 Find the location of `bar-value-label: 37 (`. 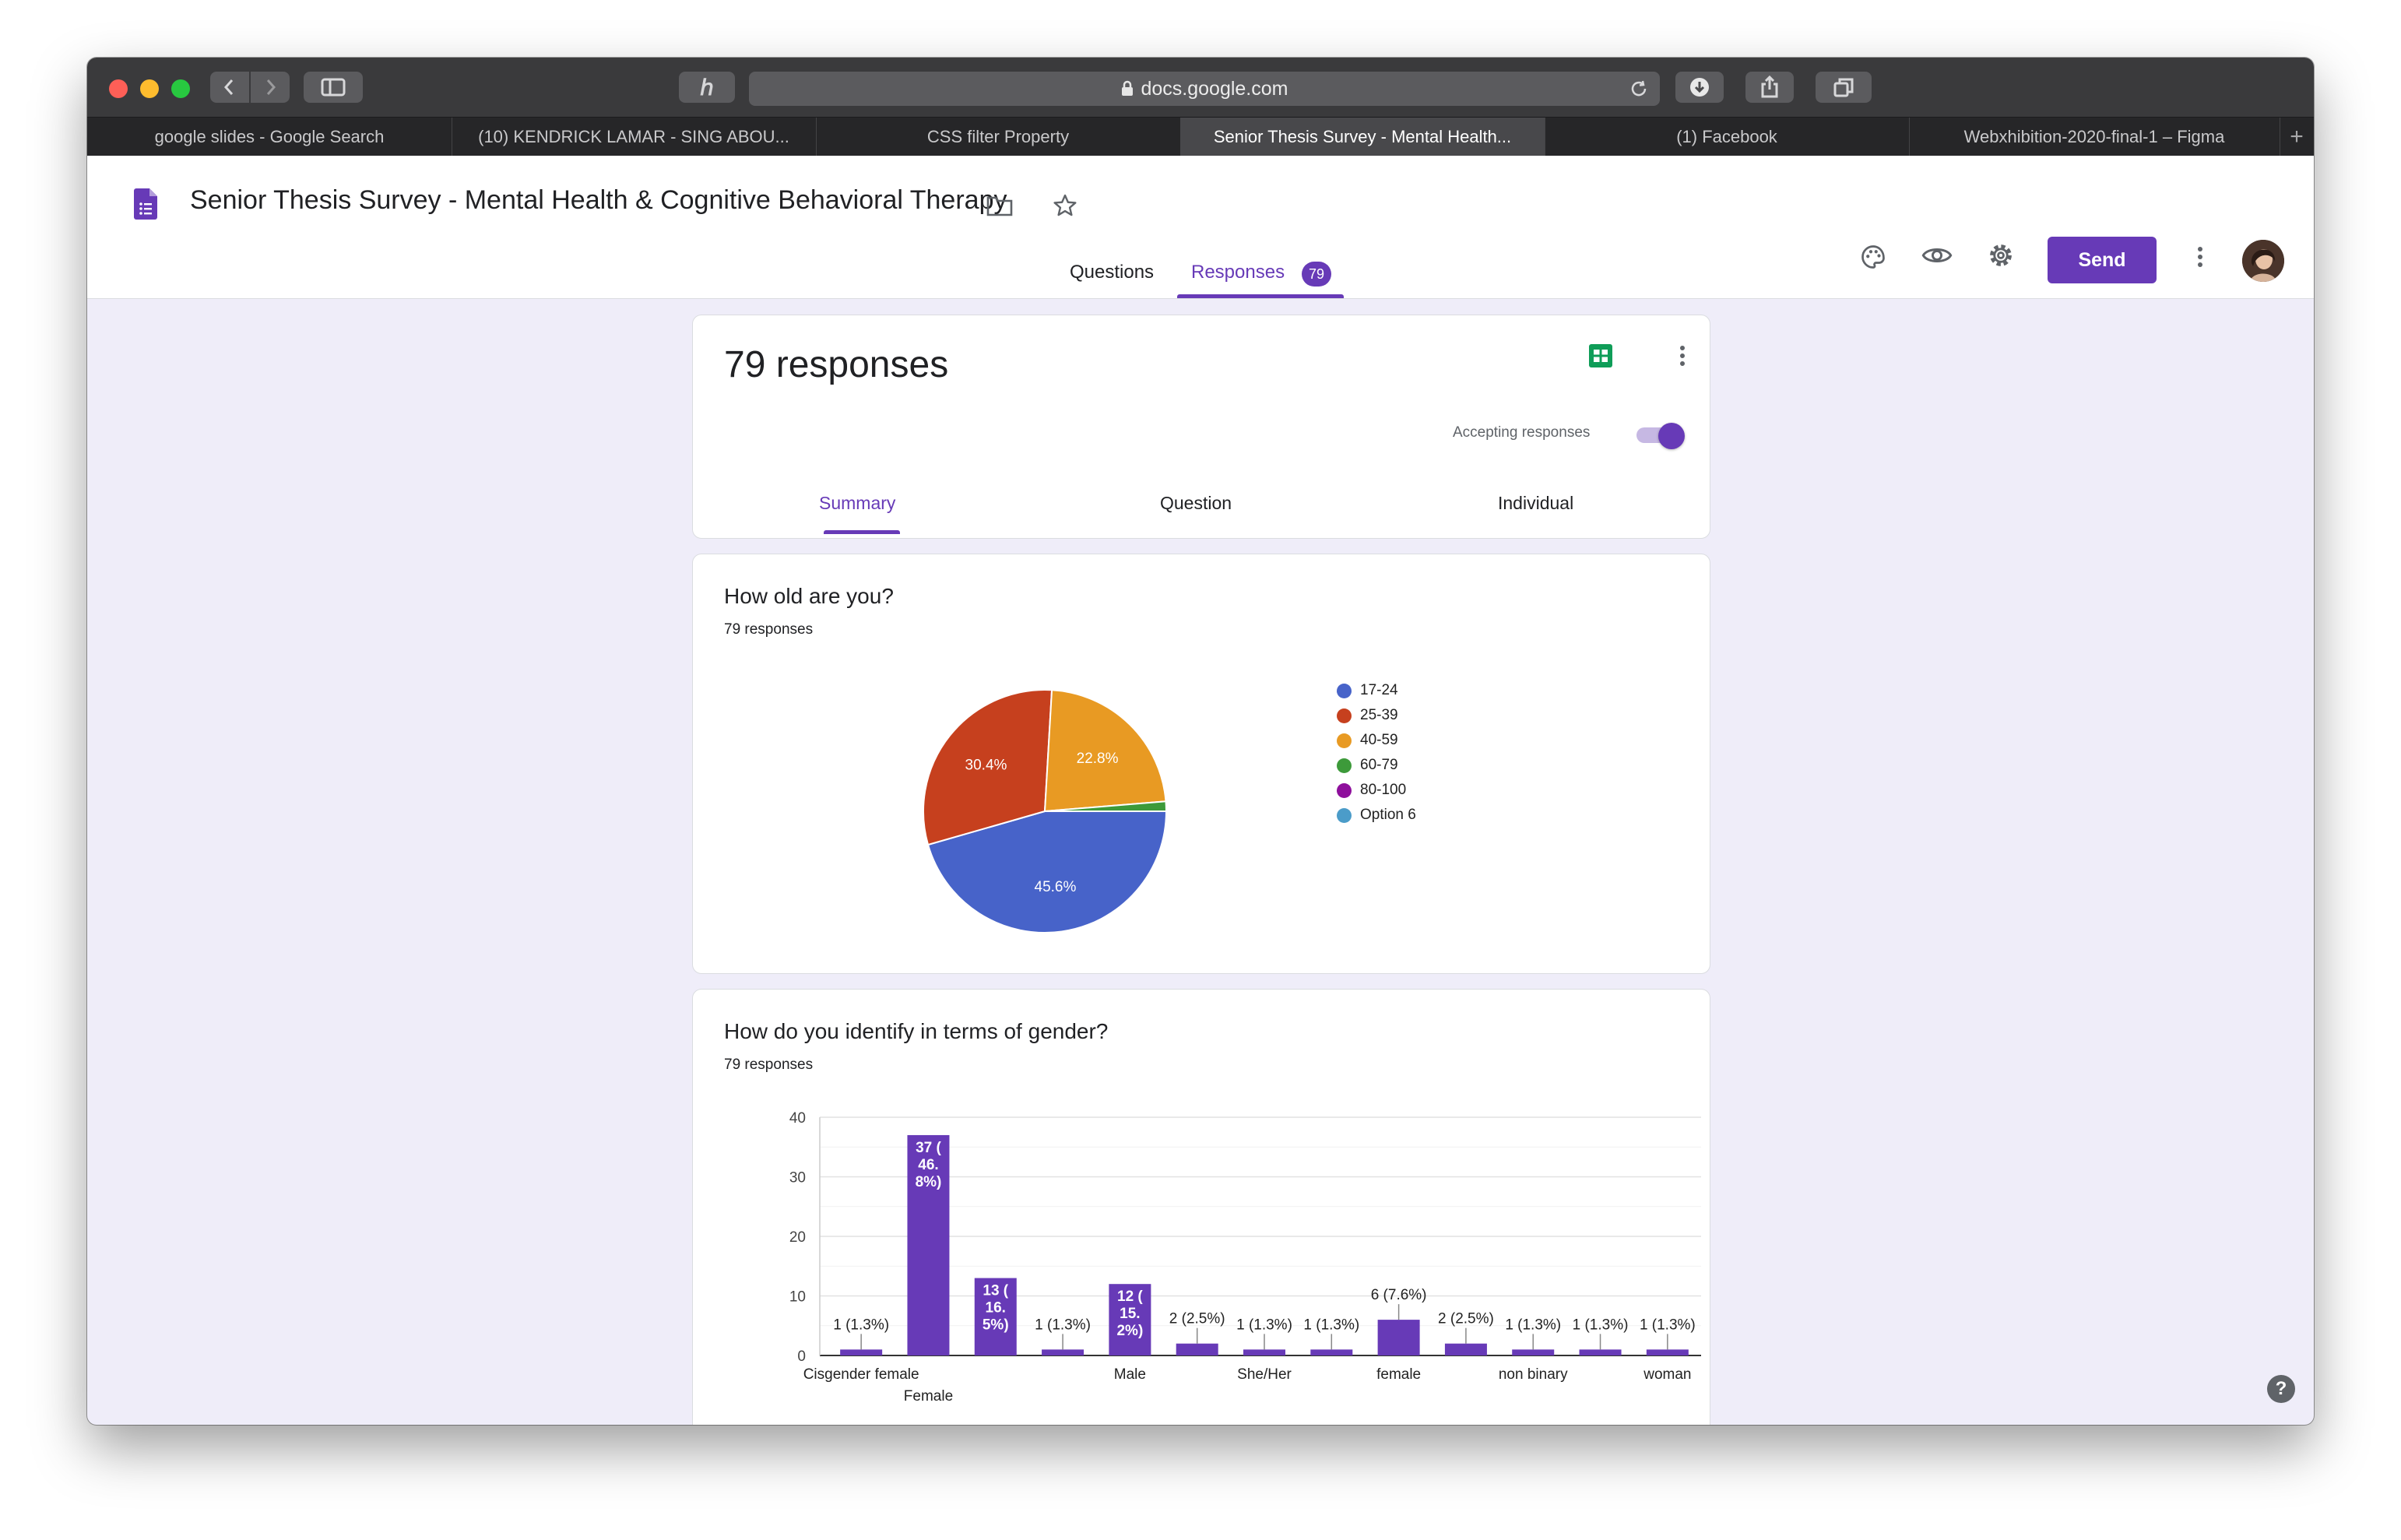

bar-value-label: 37 ( is located at coordinates (929, 1148).